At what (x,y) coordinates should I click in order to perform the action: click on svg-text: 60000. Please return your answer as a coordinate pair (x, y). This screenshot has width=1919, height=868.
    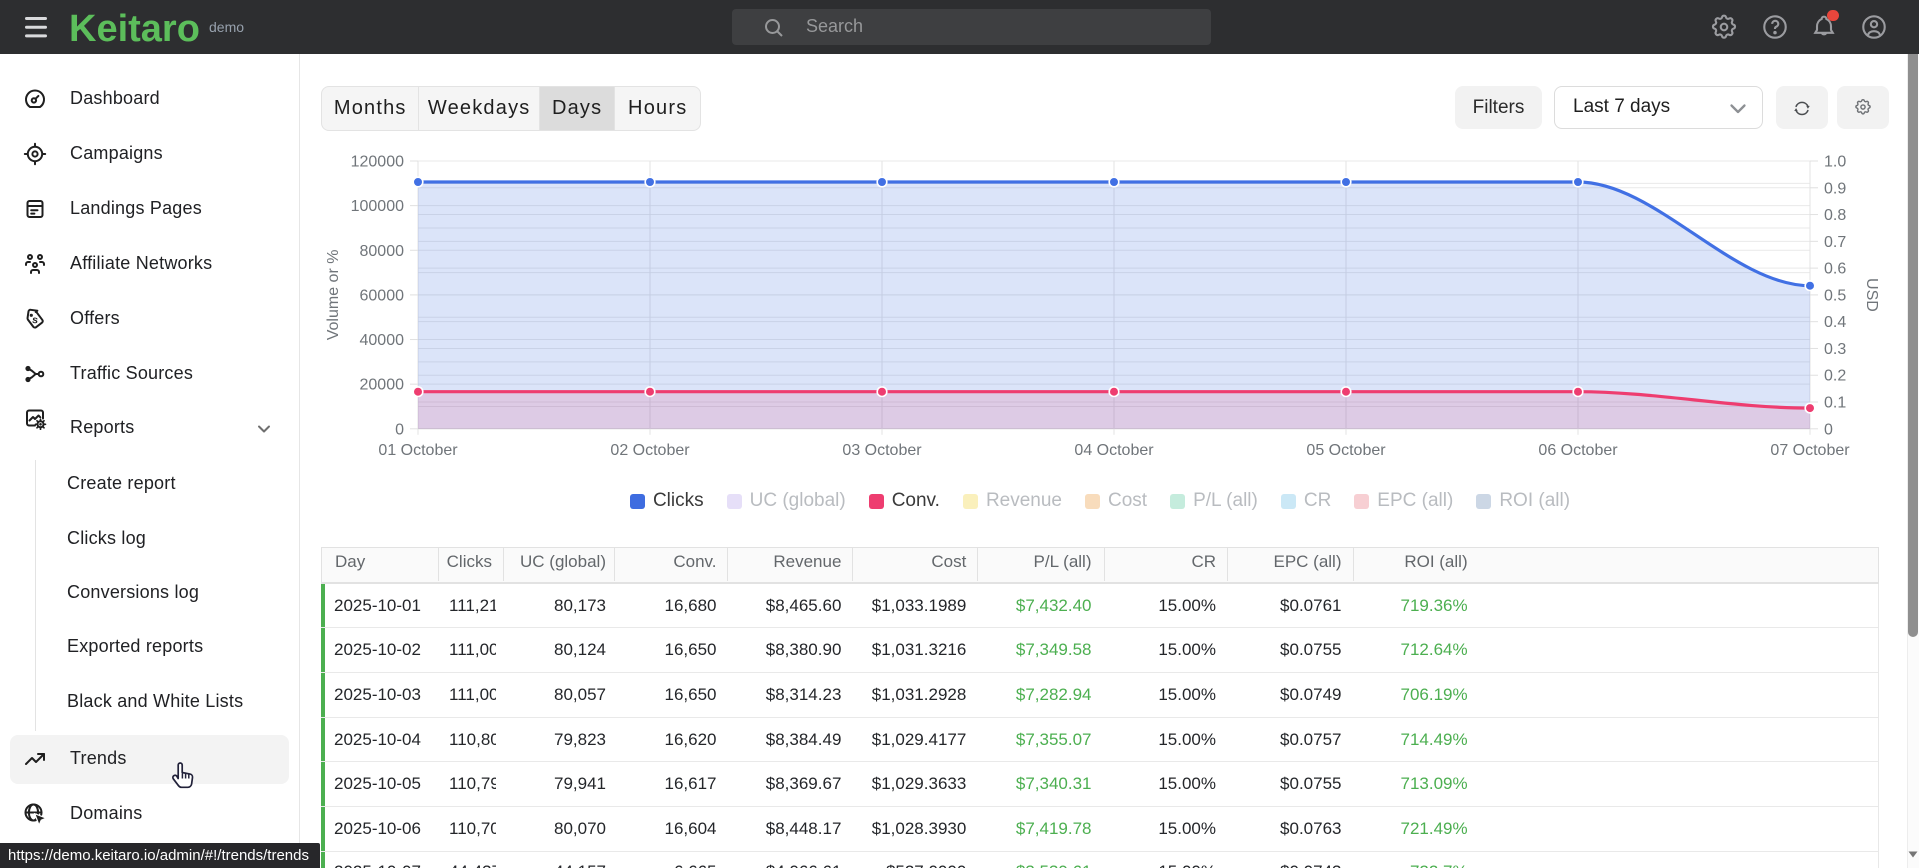
    Looking at the image, I should click on (382, 295).